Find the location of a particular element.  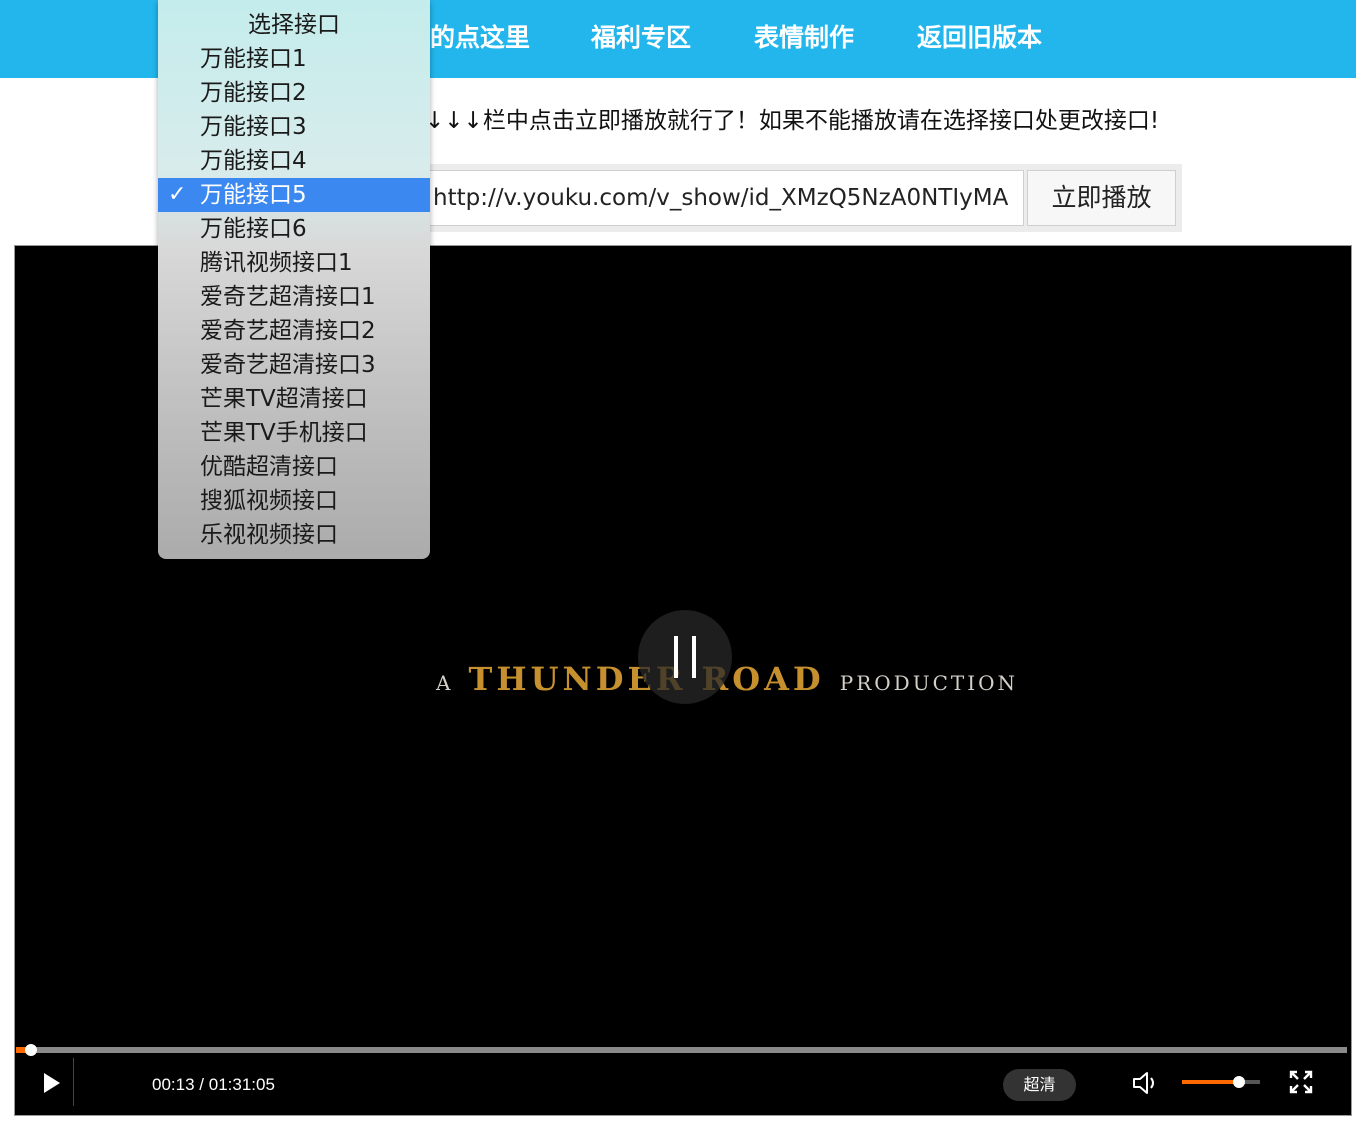

current-time: 00:13 is located at coordinates (173, 1084).